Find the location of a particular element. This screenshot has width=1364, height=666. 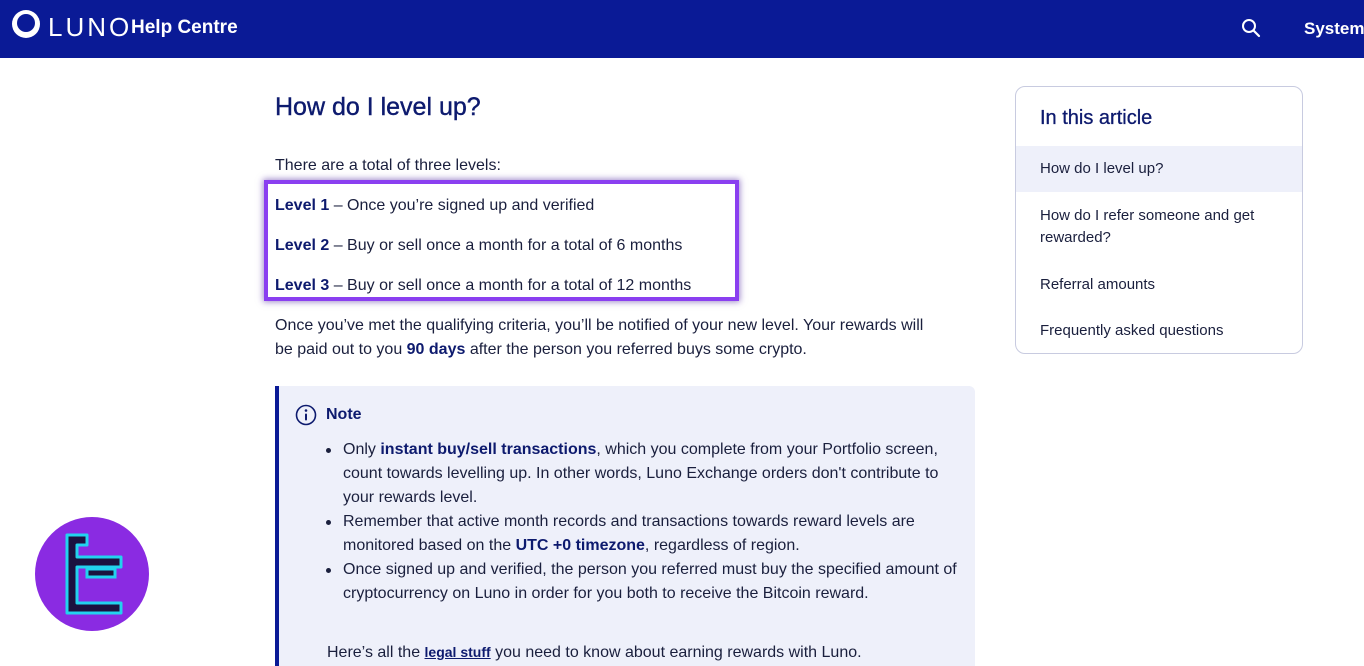

toc-item-refer-someone: How do I refer someone and get rewarded? is located at coordinates (1159, 227).